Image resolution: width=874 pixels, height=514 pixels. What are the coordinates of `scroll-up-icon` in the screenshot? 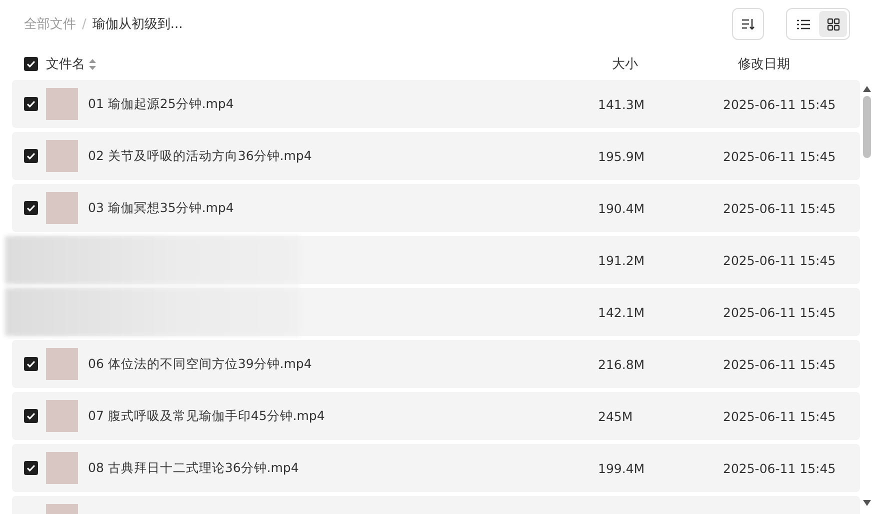 It's located at (867, 89).